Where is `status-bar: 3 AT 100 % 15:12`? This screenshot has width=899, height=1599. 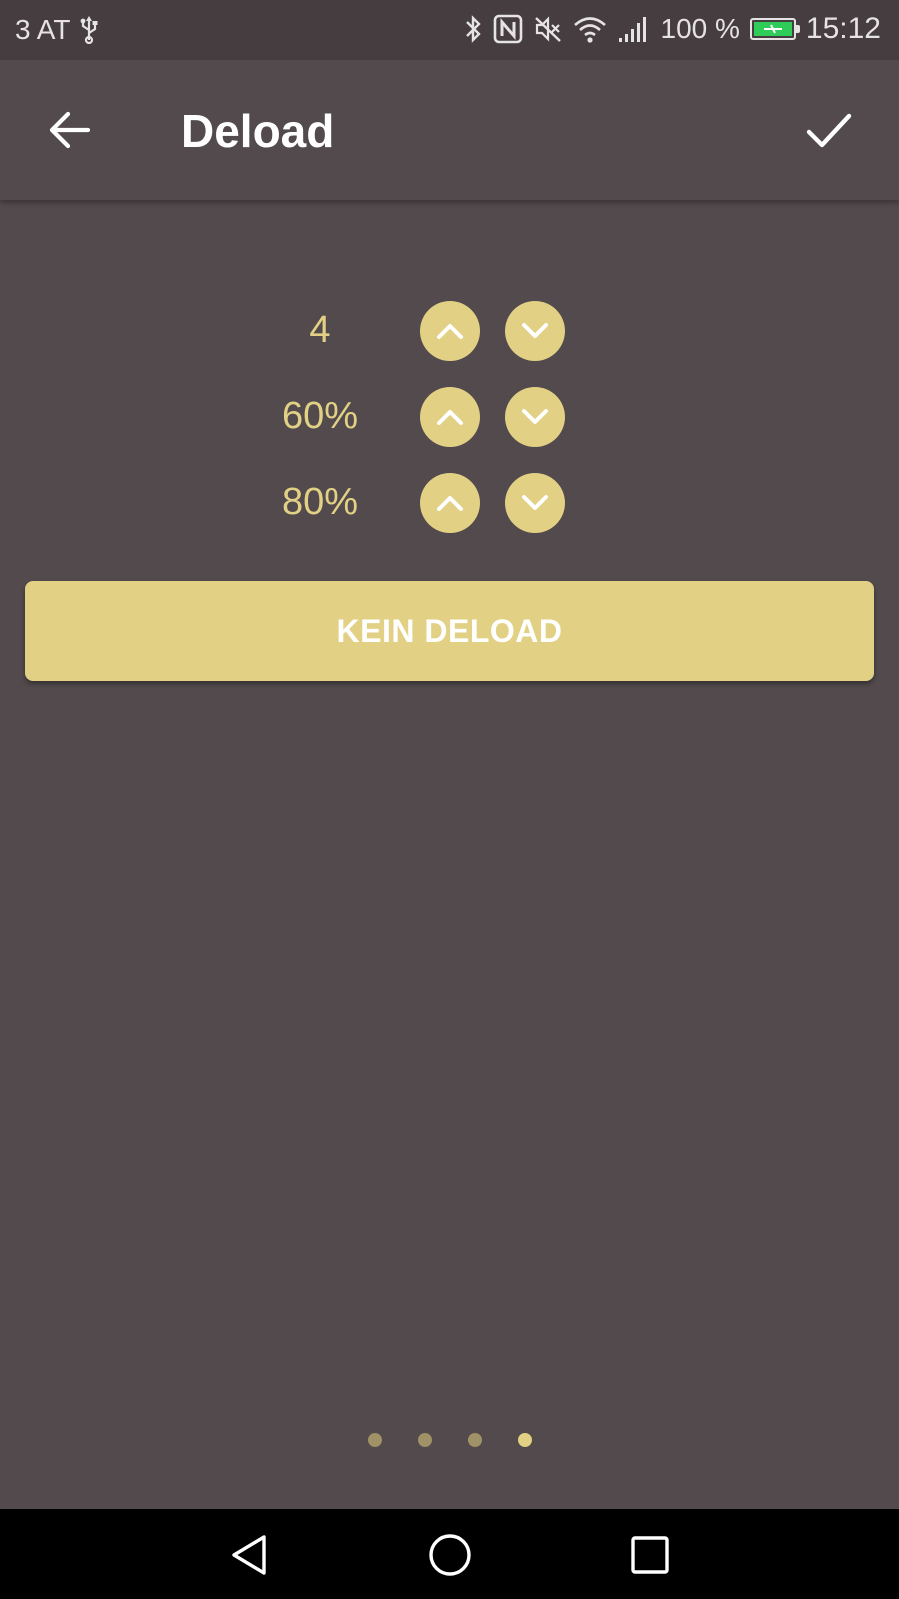
status-bar: 3 AT 100 % 15:12 is located at coordinates (449, 30).